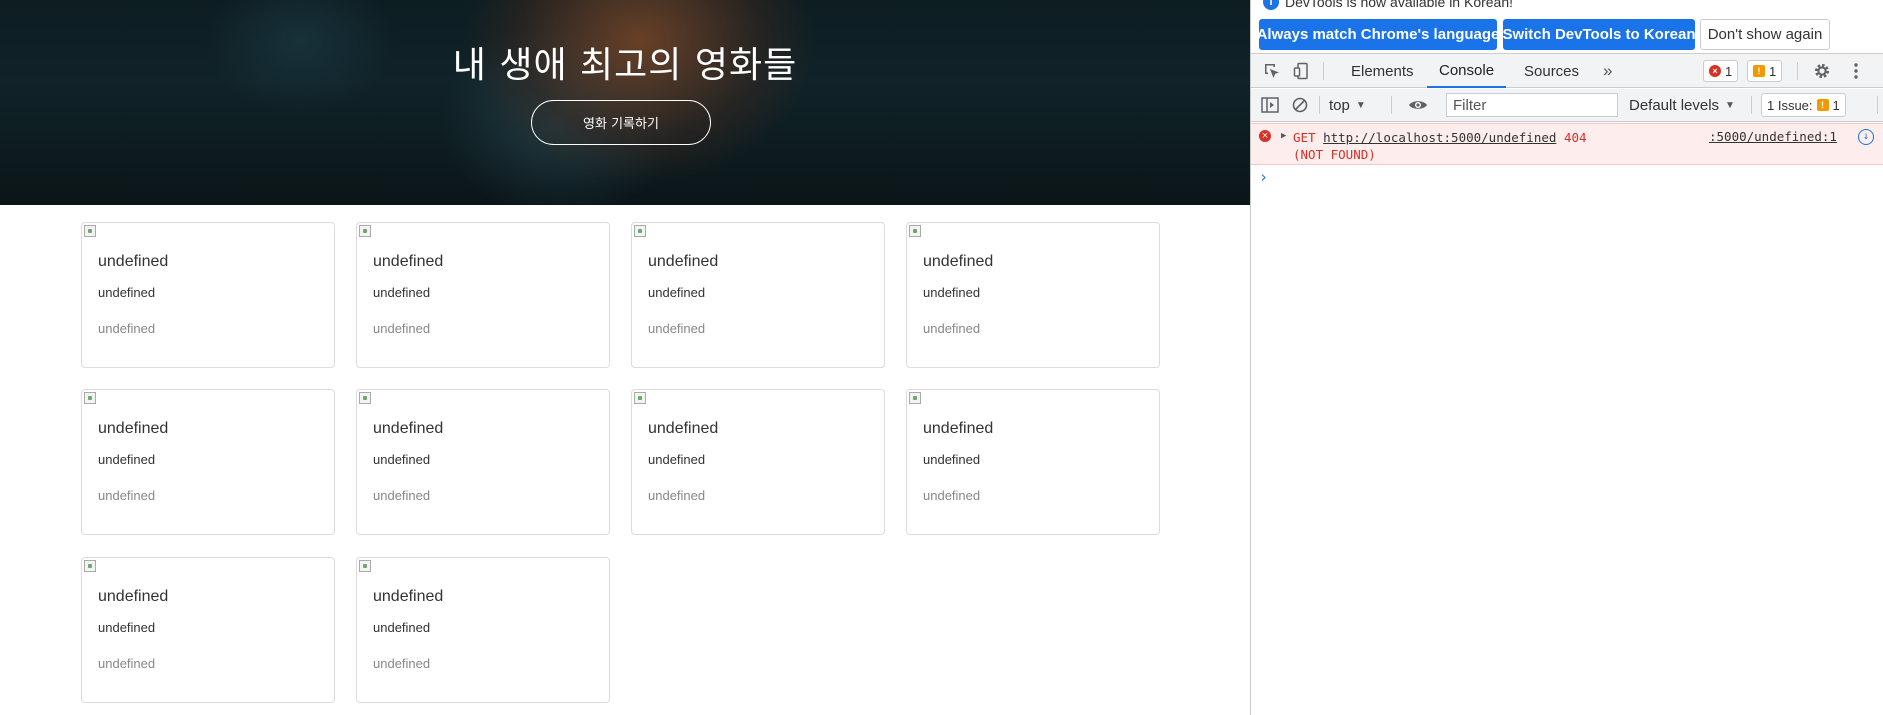  I want to click on context-select: top ▼, so click(1347, 105).